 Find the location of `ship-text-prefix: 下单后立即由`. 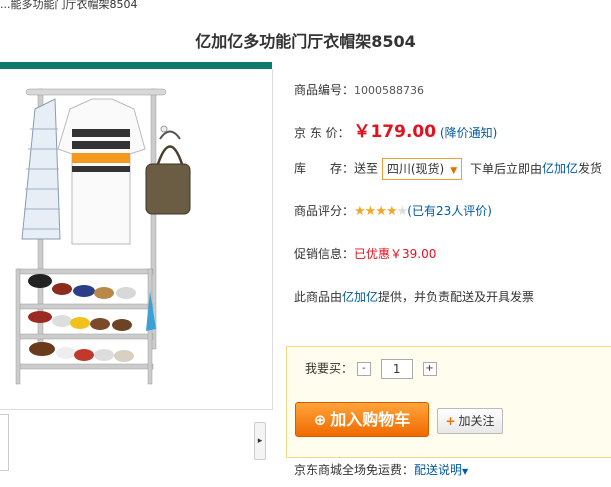

ship-text-prefix: 下单后立即由 is located at coordinates (505, 168).